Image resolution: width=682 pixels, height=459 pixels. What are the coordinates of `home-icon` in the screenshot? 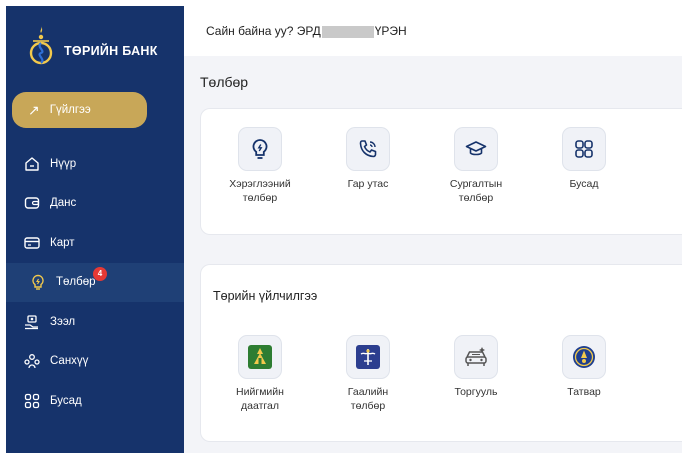 It's located at (32, 164).